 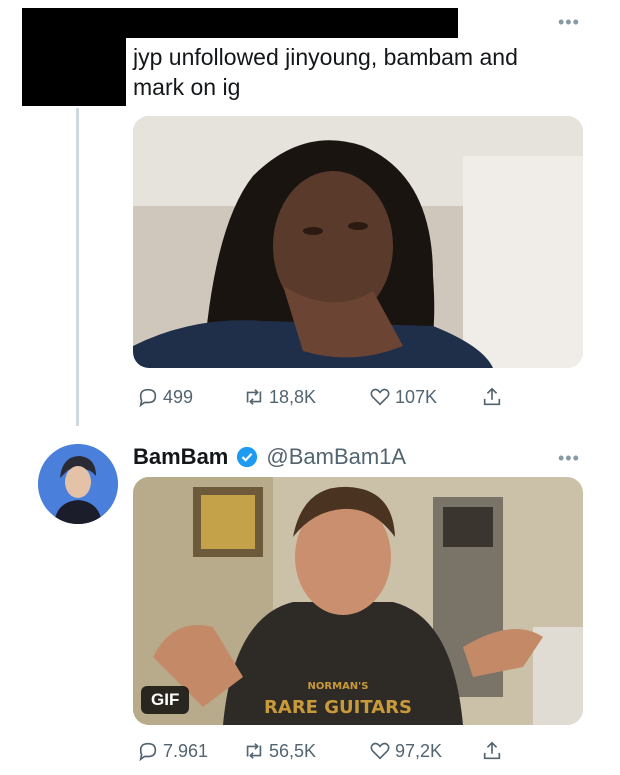 I want to click on shirt-text-top: NORMAN'S, so click(x=338, y=686).